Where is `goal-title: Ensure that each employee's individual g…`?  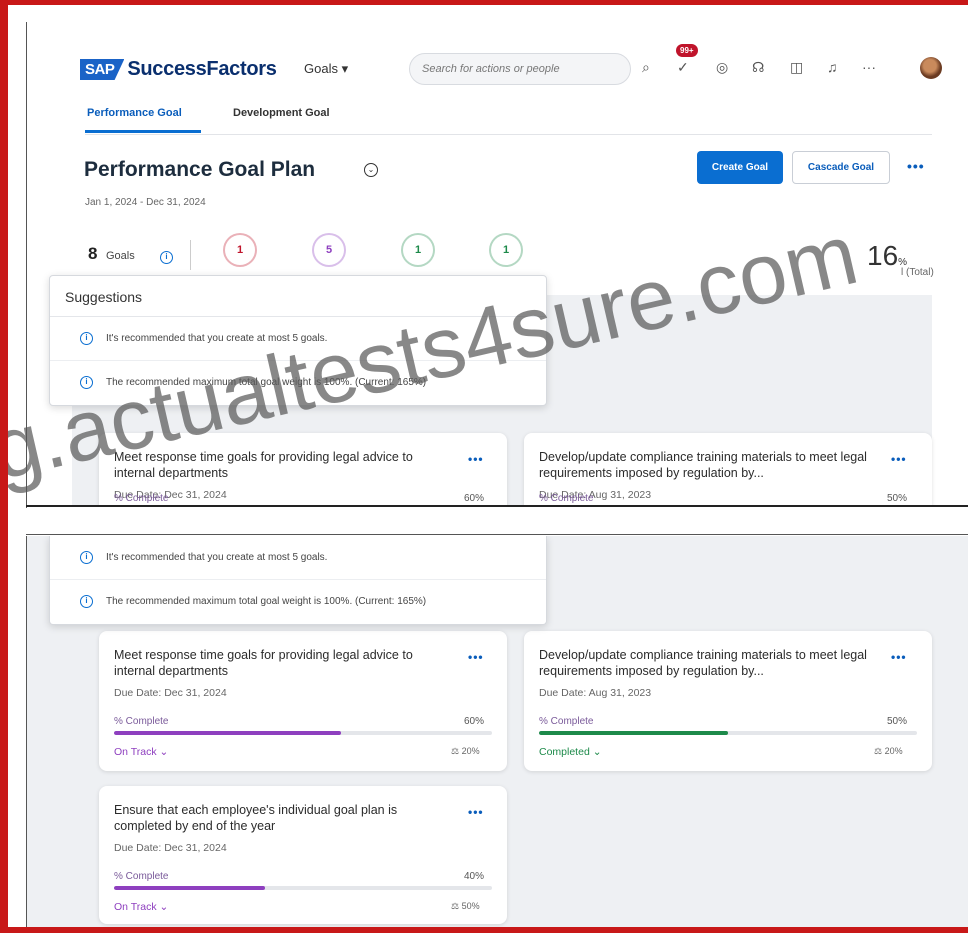 goal-title: Ensure that each employee's individual g… is located at coordinates (284, 818).